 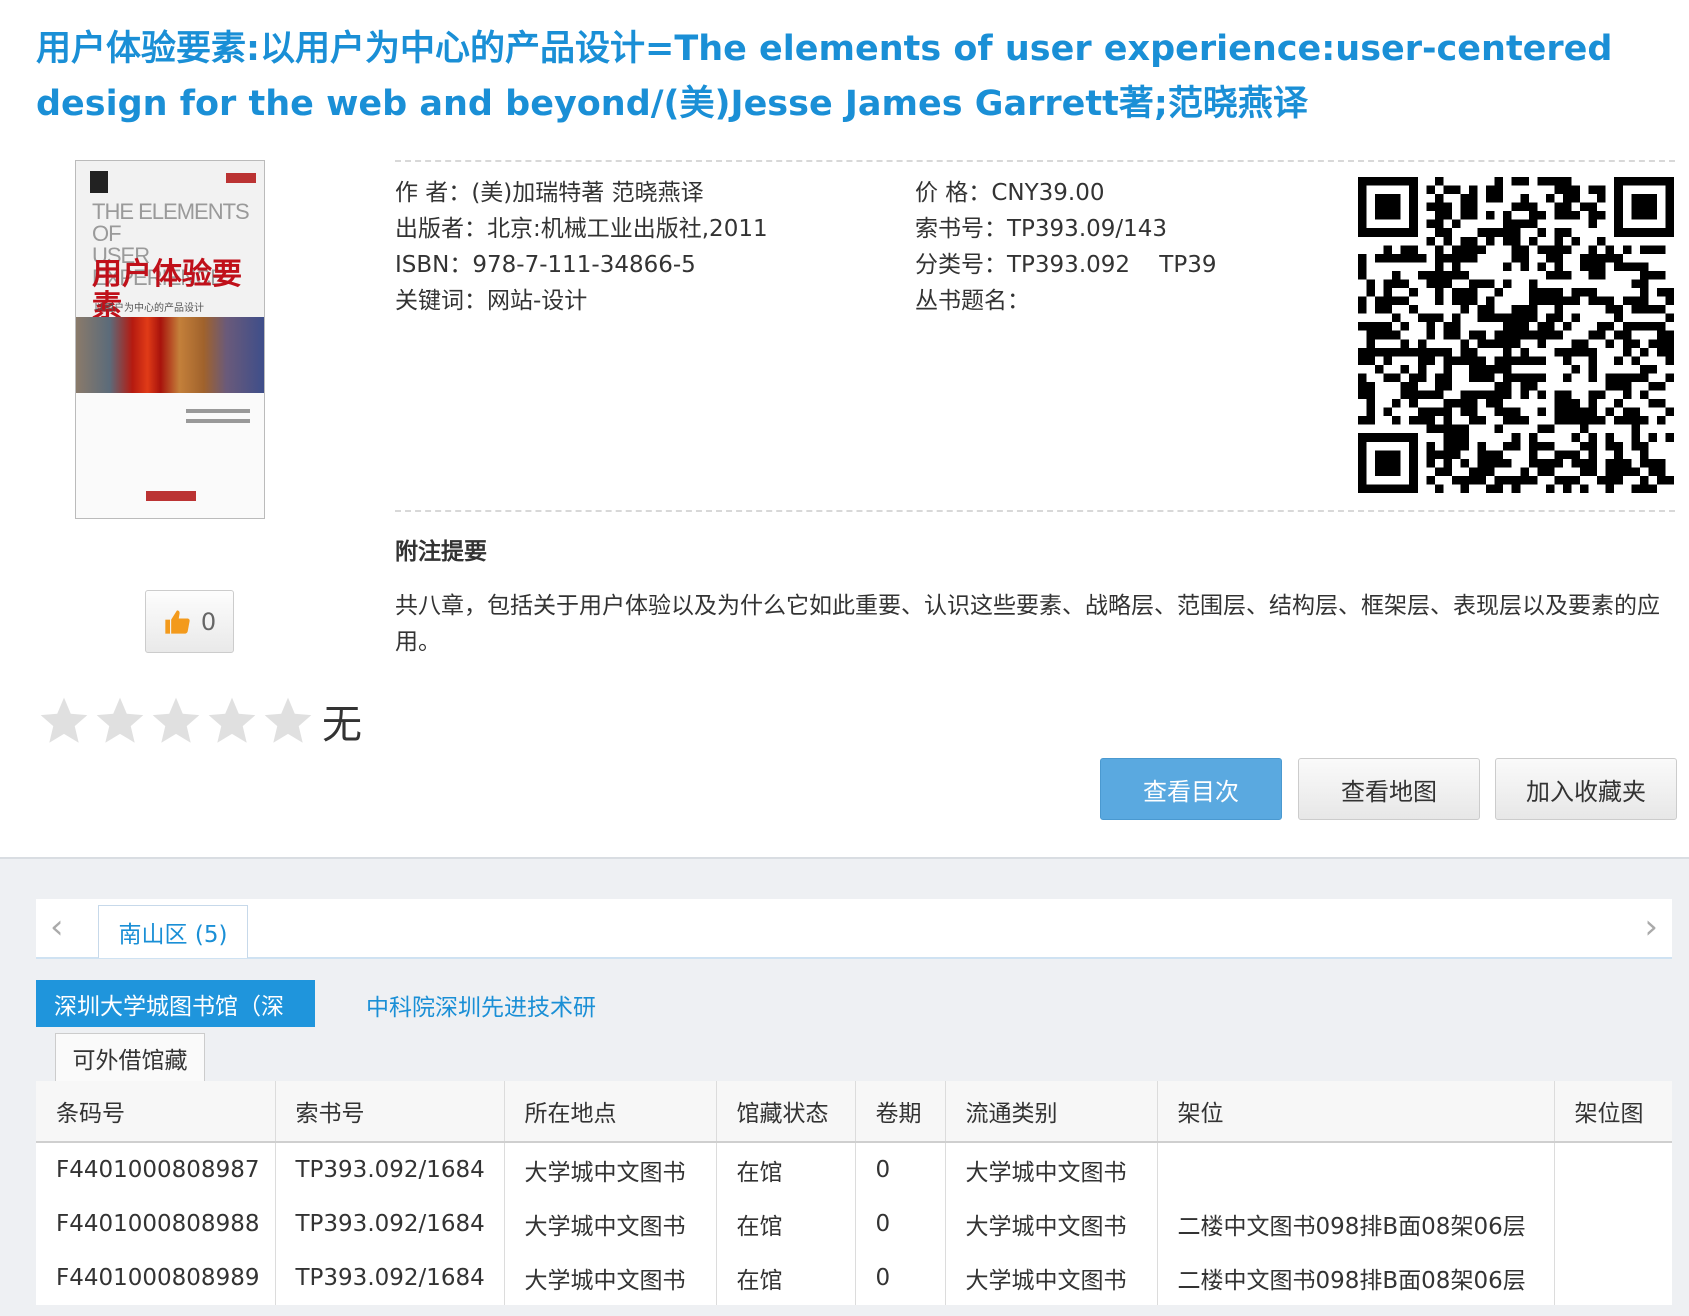 I want to click on cell-shelf, so click(x=1356, y=1169).